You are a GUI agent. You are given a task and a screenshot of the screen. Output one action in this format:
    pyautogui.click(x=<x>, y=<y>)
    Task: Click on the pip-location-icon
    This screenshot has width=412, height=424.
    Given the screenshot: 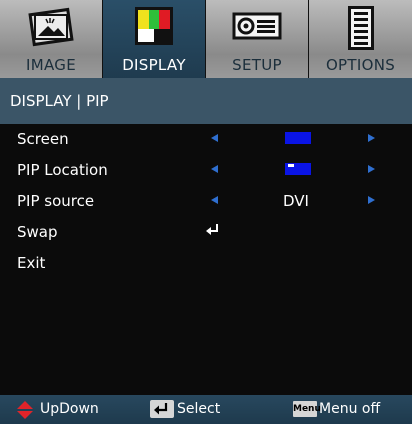 What is the action you would take?
    pyautogui.click(x=298, y=169)
    